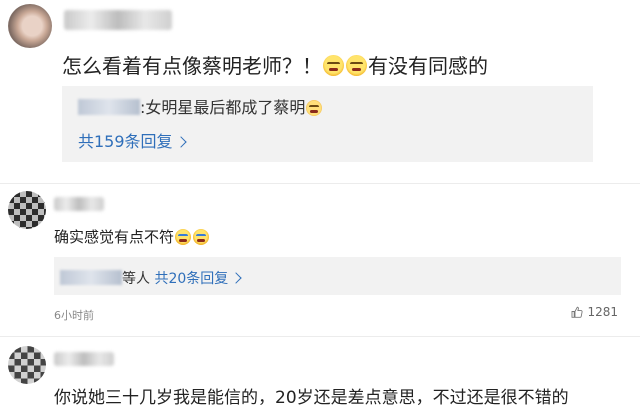 Image resolution: width=640 pixels, height=411 pixels. What do you see at coordinates (311, 398) in the screenshot?
I see `comment-text: 你说她三十几岁我是能信的，20岁还是差点意思，不过还是很不错的` at bounding box center [311, 398].